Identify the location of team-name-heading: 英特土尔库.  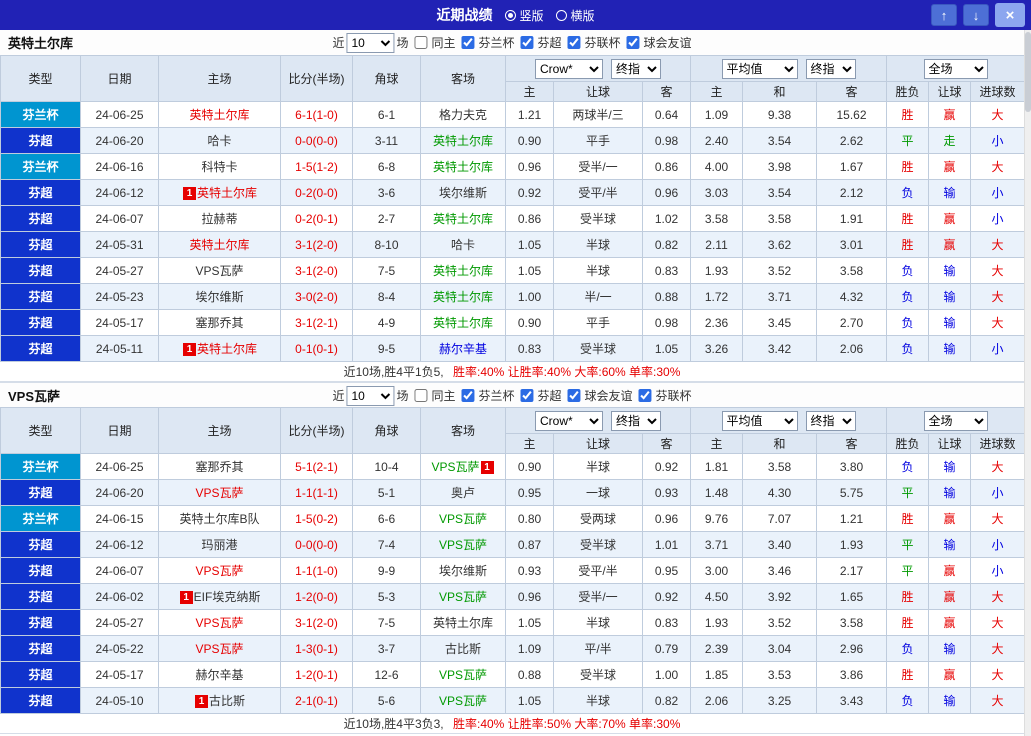
(41, 43).